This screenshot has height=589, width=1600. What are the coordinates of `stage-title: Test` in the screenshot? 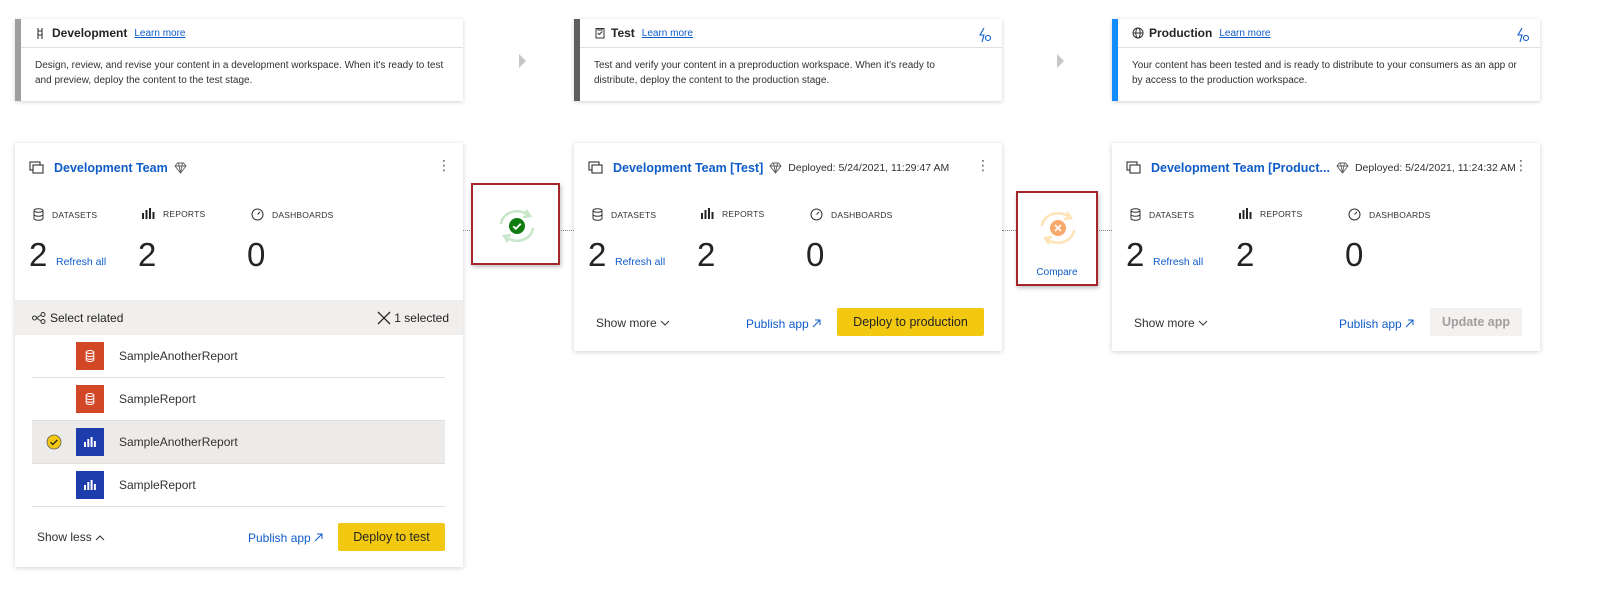 It's located at (623, 33).